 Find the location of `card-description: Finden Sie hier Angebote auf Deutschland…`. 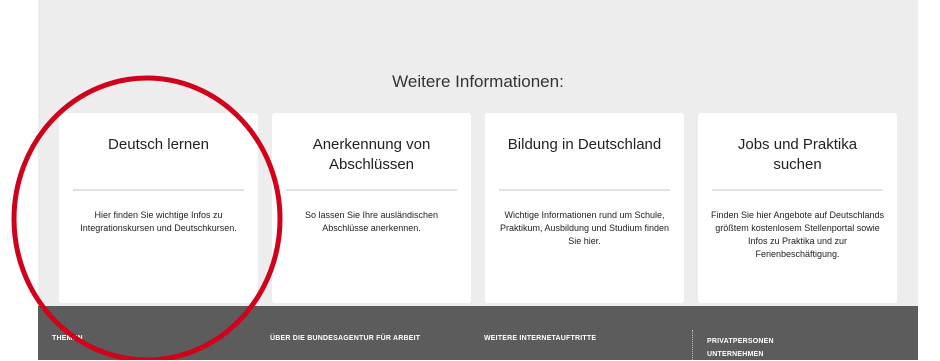

card-description: Finden Sie hier Angebote auf Deutschland… is located at coordinates (797, 234).